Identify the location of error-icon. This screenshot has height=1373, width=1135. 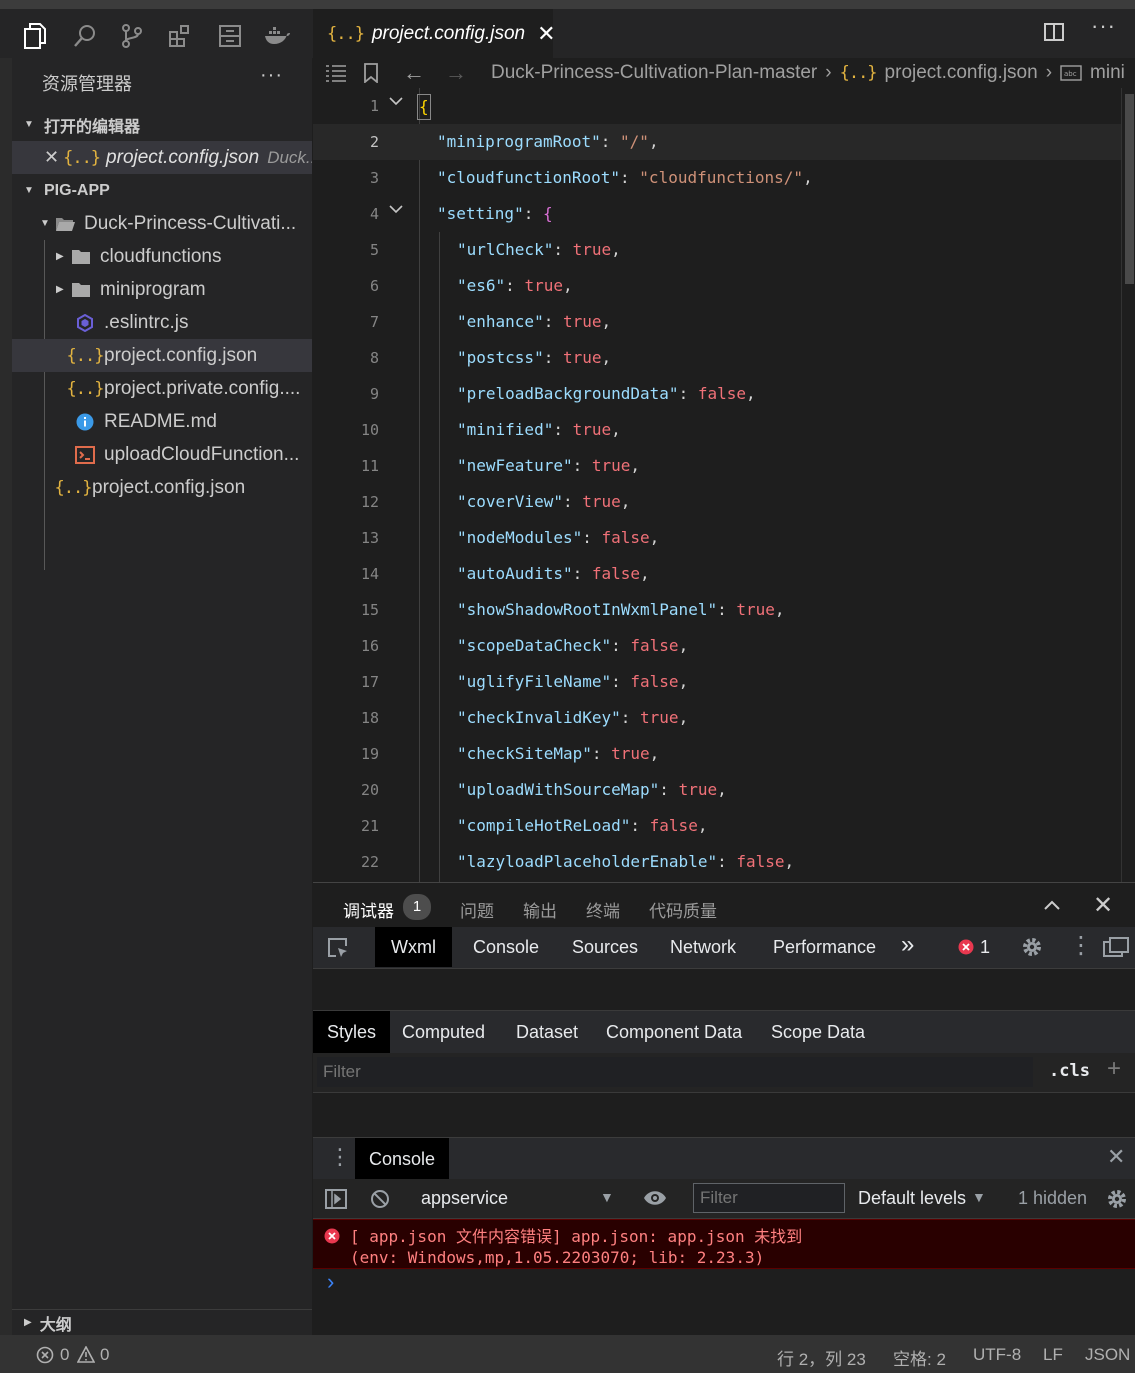
(966, 947).